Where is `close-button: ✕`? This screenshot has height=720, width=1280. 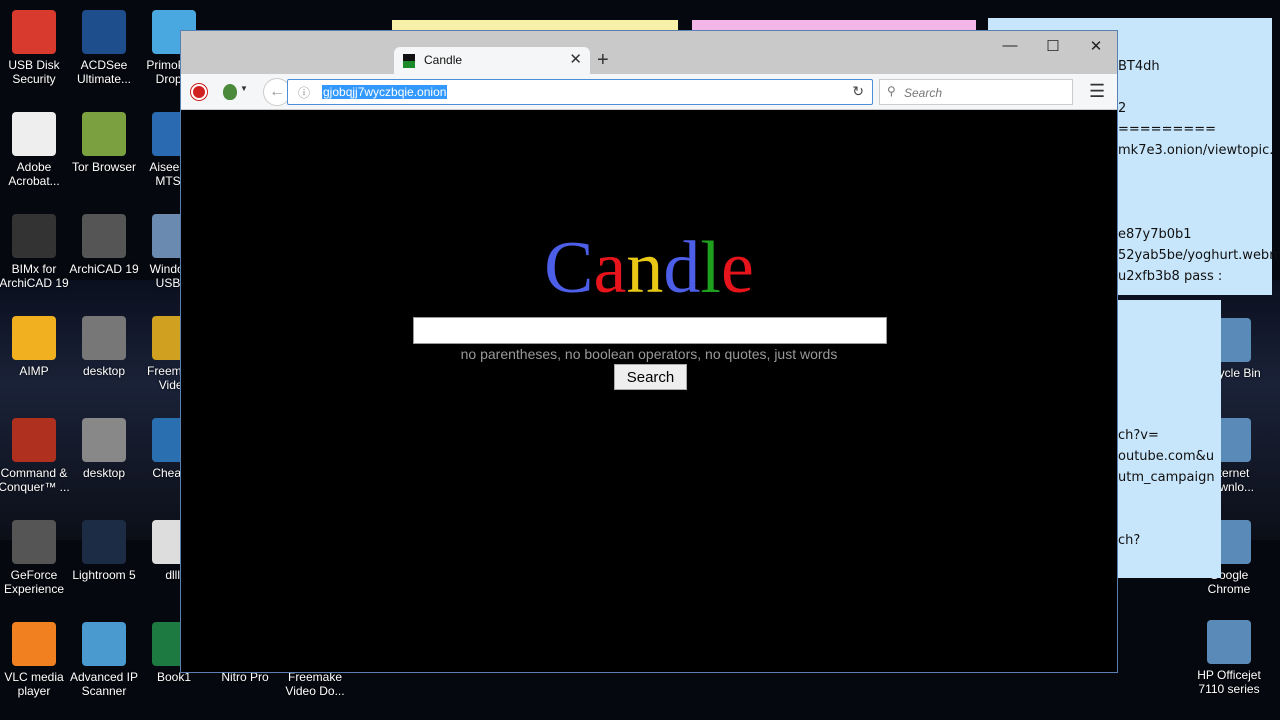 close-button: ✕ is located at coordinates (1096, 46).